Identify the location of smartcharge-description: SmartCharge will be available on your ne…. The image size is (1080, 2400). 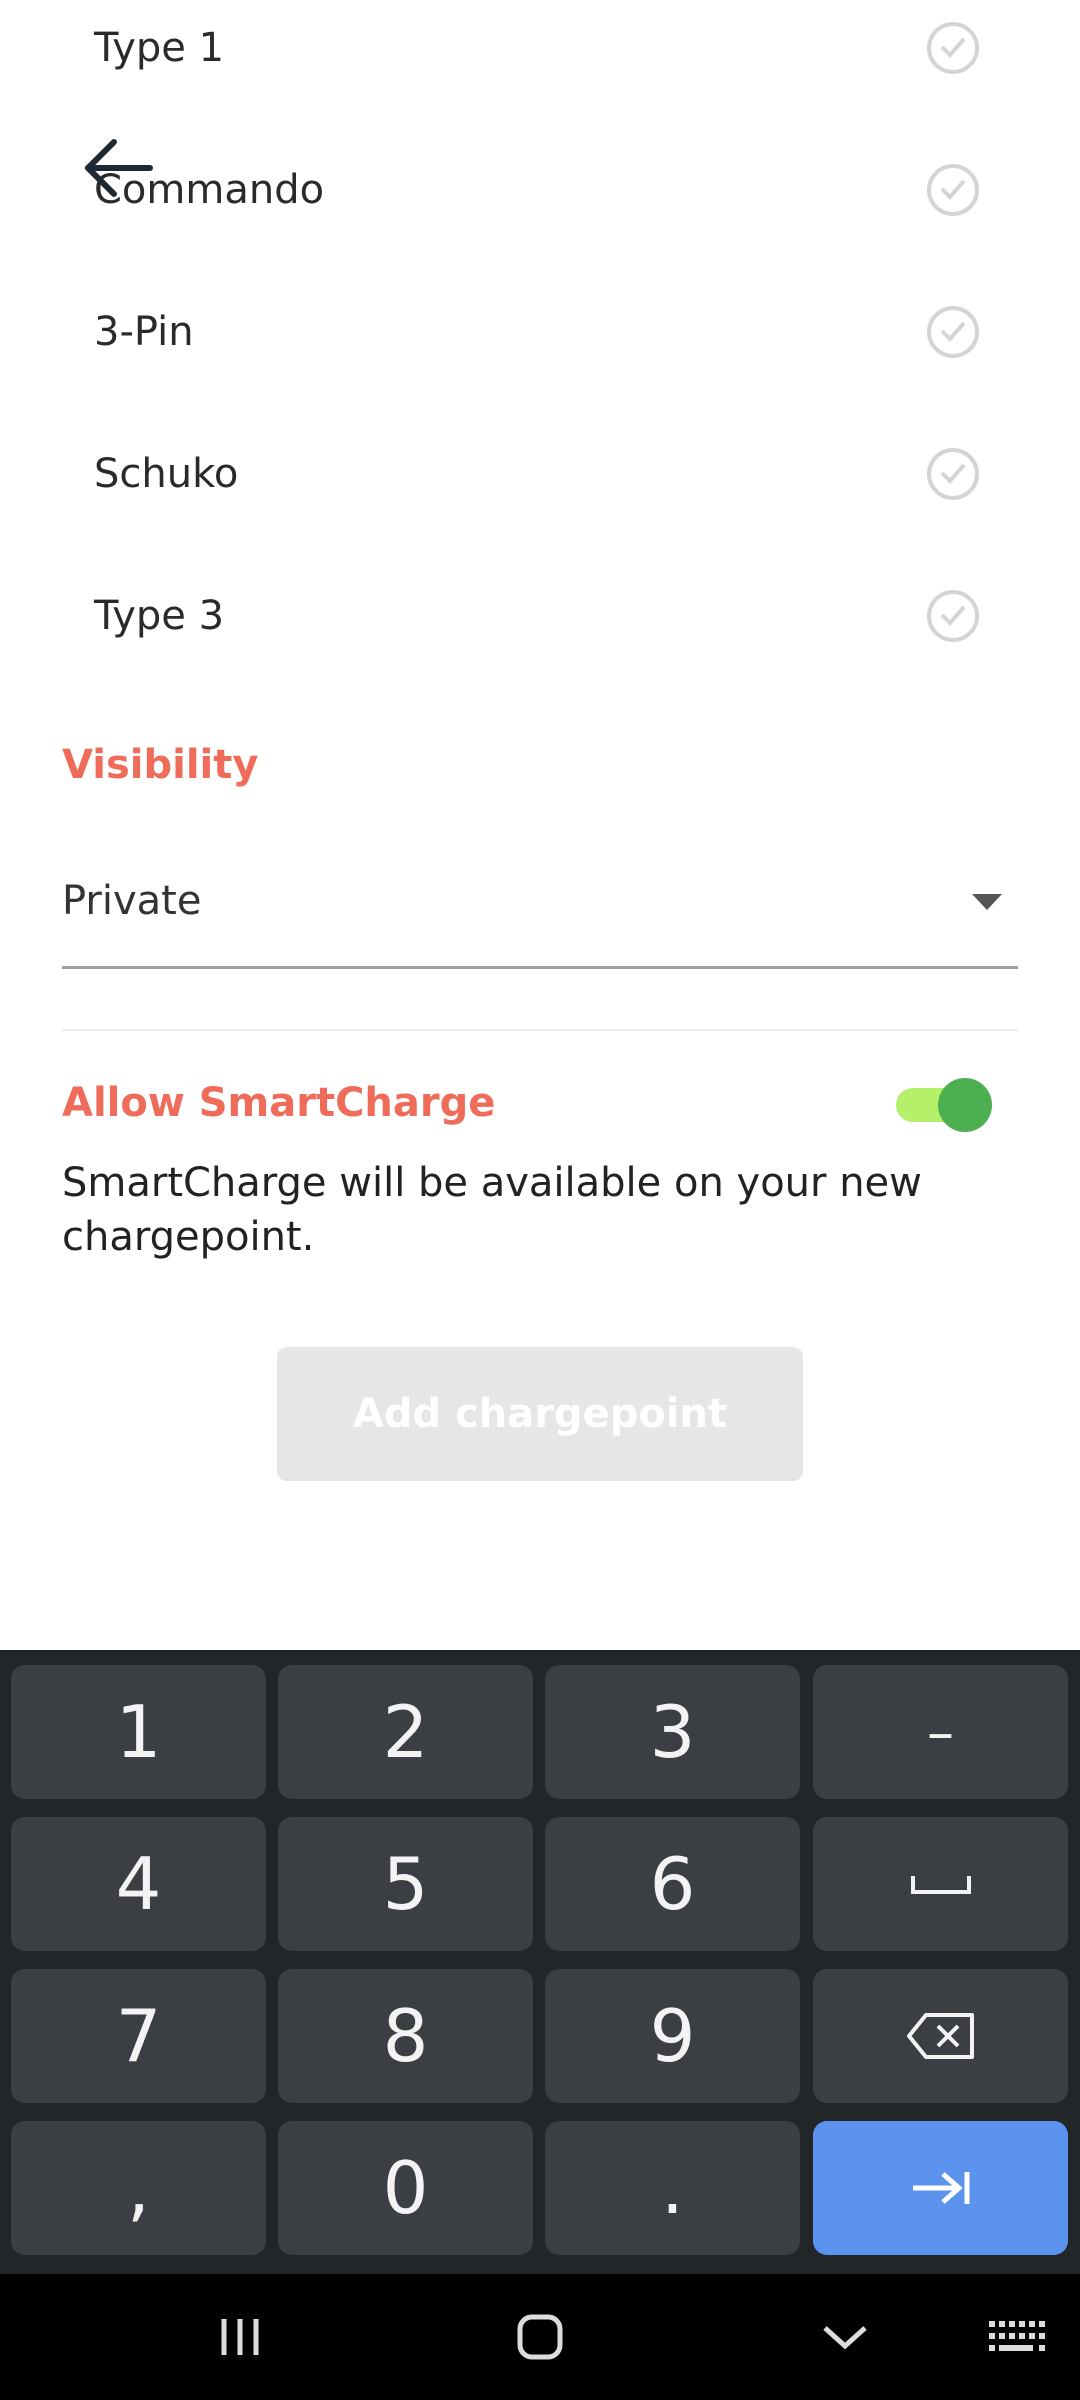
(492, 1210).